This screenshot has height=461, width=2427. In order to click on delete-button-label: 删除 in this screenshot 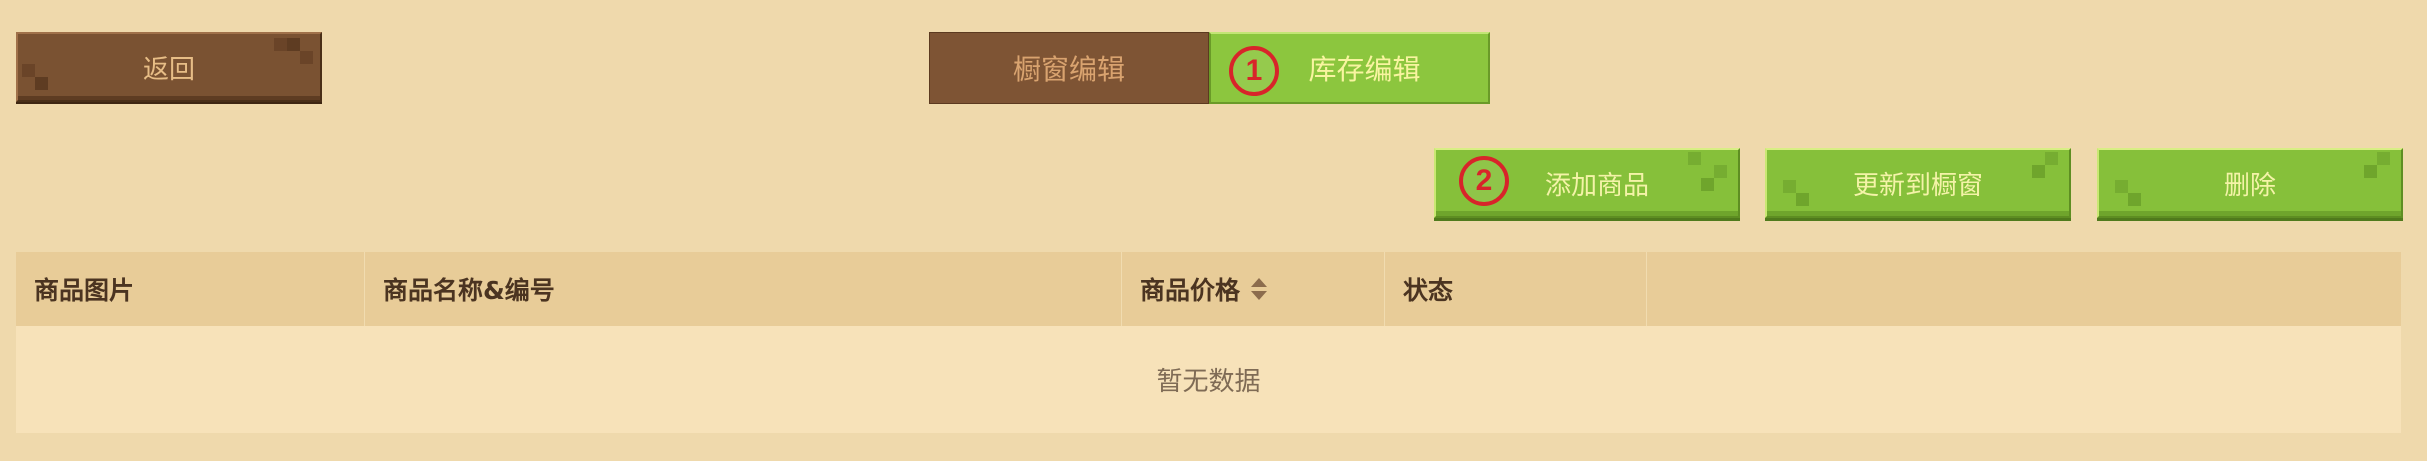, I will do `click(2249, 185)`.